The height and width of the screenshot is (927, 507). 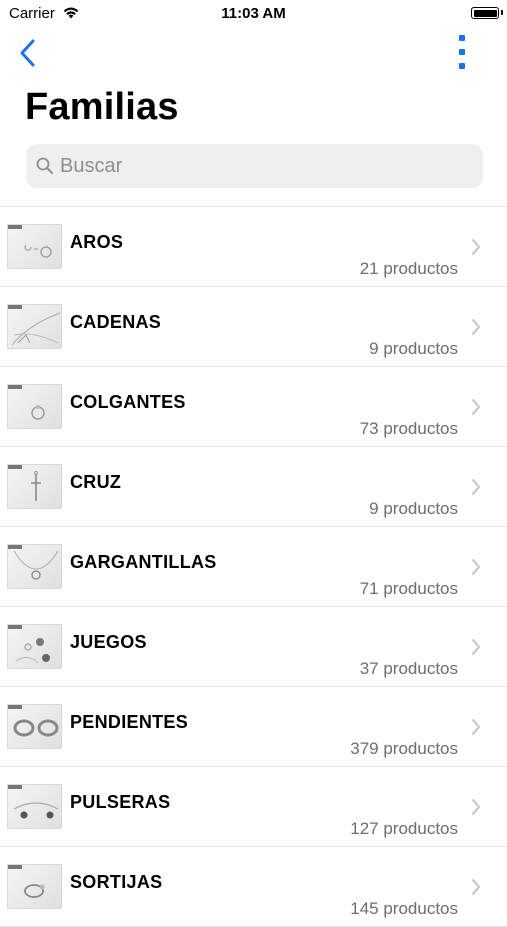 I want to click on list-item: AROS 21 productos, so click(x=253, y=247).